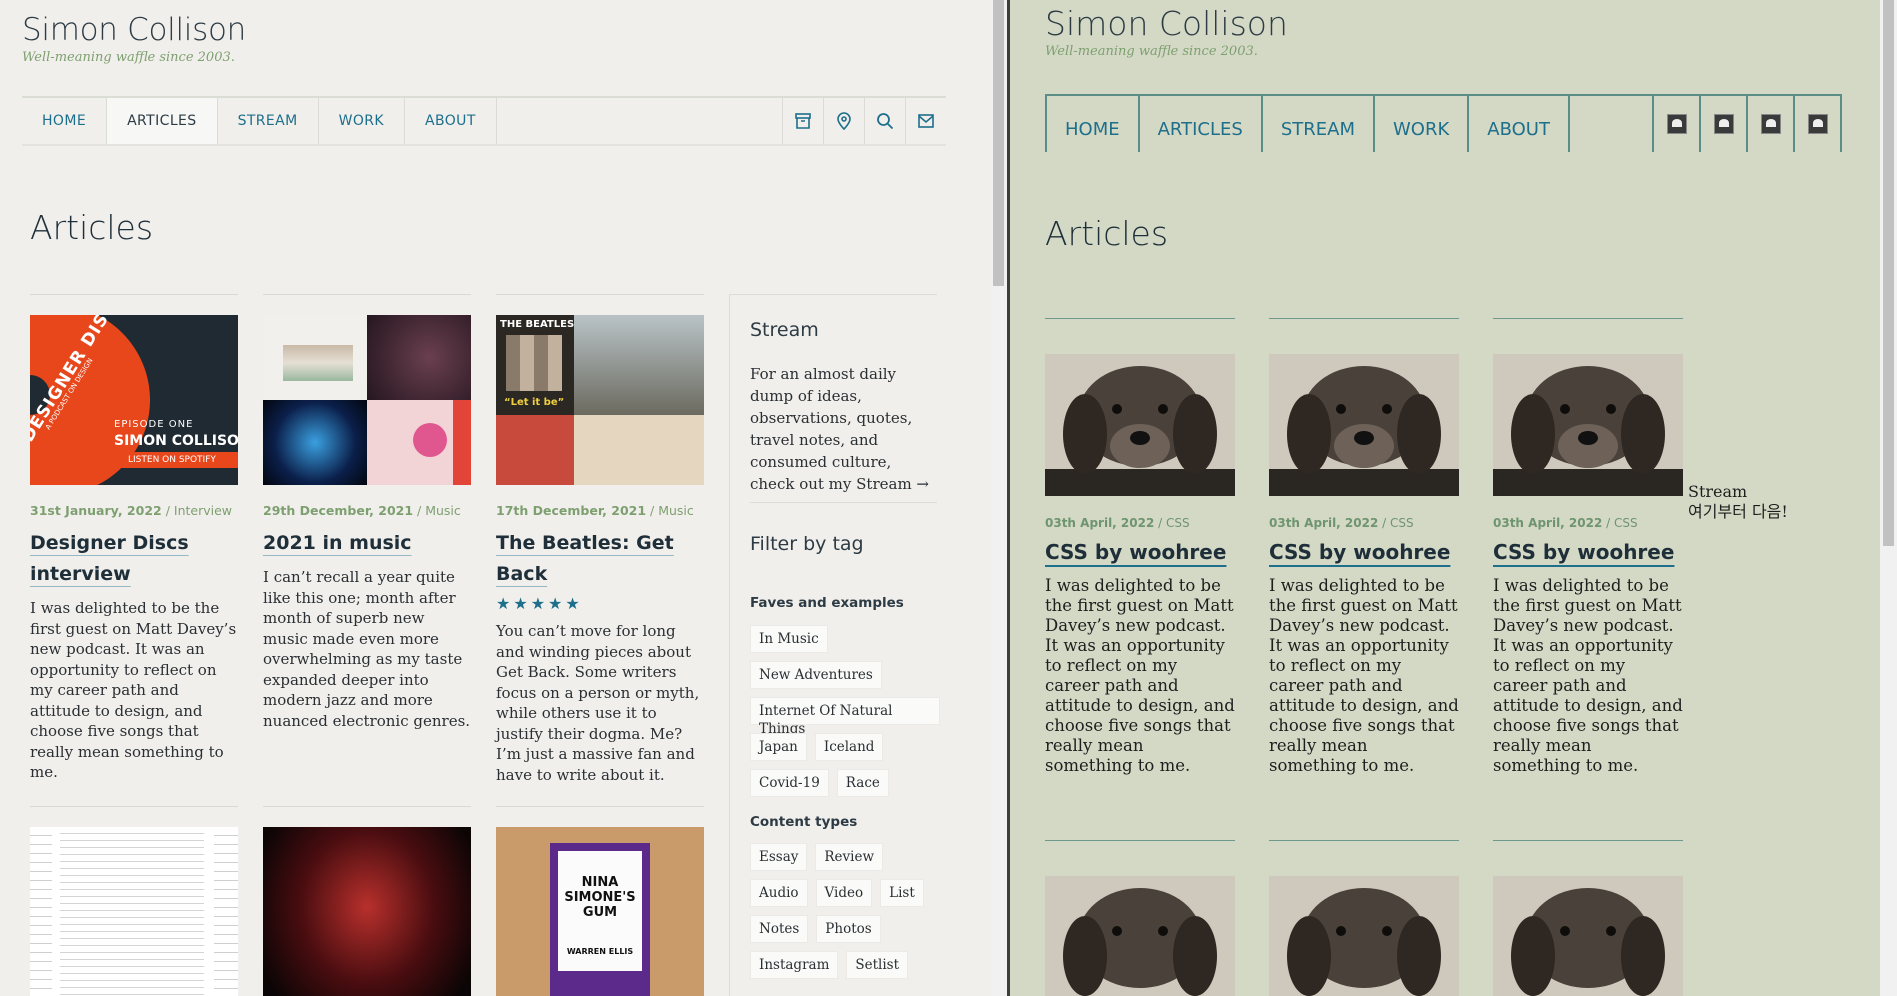  I want to click on thumb-episode-text: EPISODE ONE, so click(154, 424).